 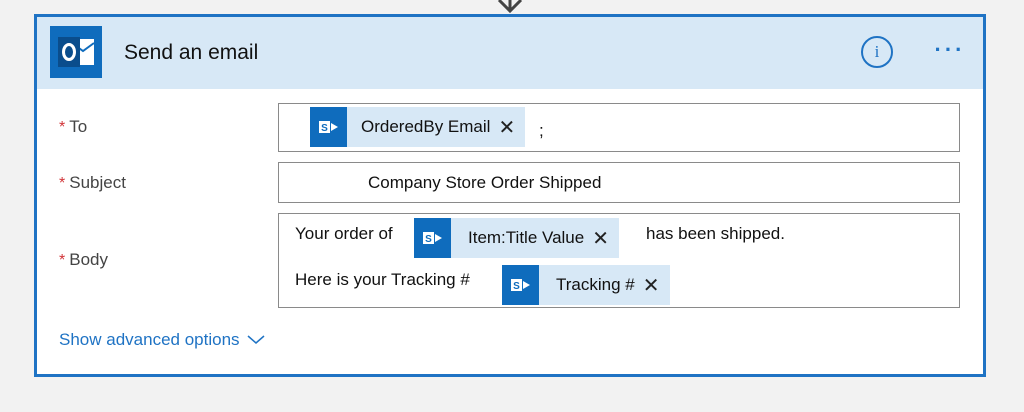 I want to click on more-options-button: ···, so click(x=950, y=50).